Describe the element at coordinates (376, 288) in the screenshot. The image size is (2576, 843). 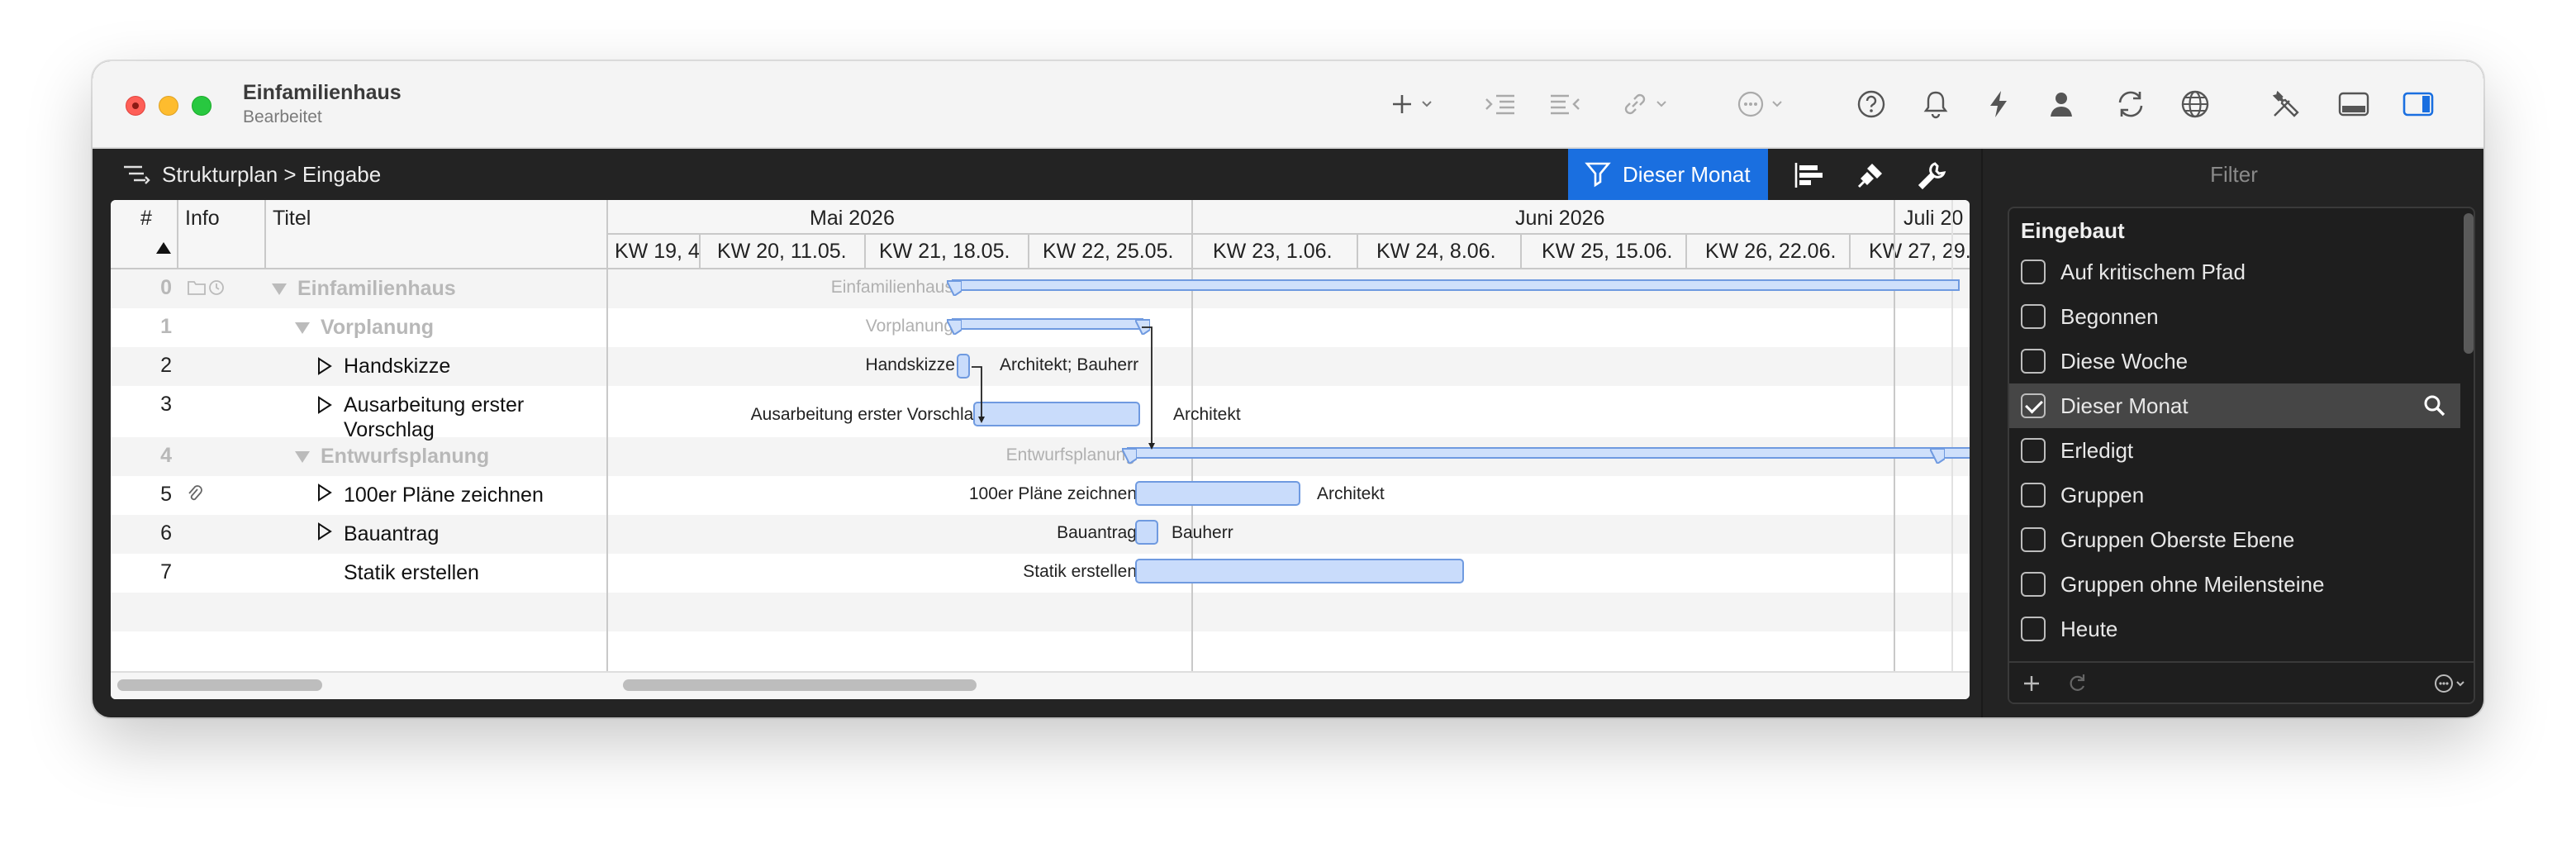
I see `task-title: Einfamilienhaus` at that location.